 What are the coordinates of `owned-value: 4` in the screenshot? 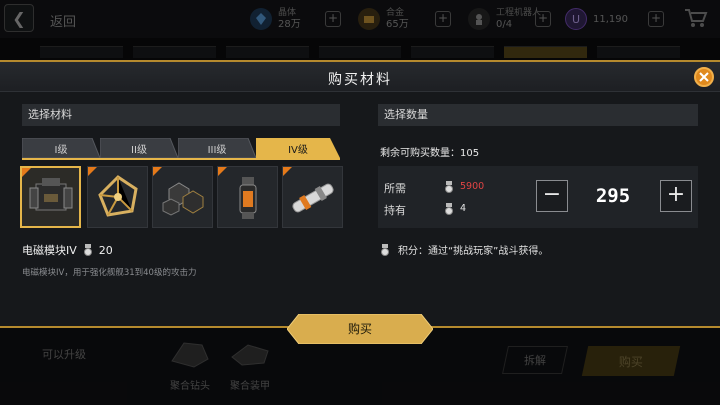 It's located at (463, 208).